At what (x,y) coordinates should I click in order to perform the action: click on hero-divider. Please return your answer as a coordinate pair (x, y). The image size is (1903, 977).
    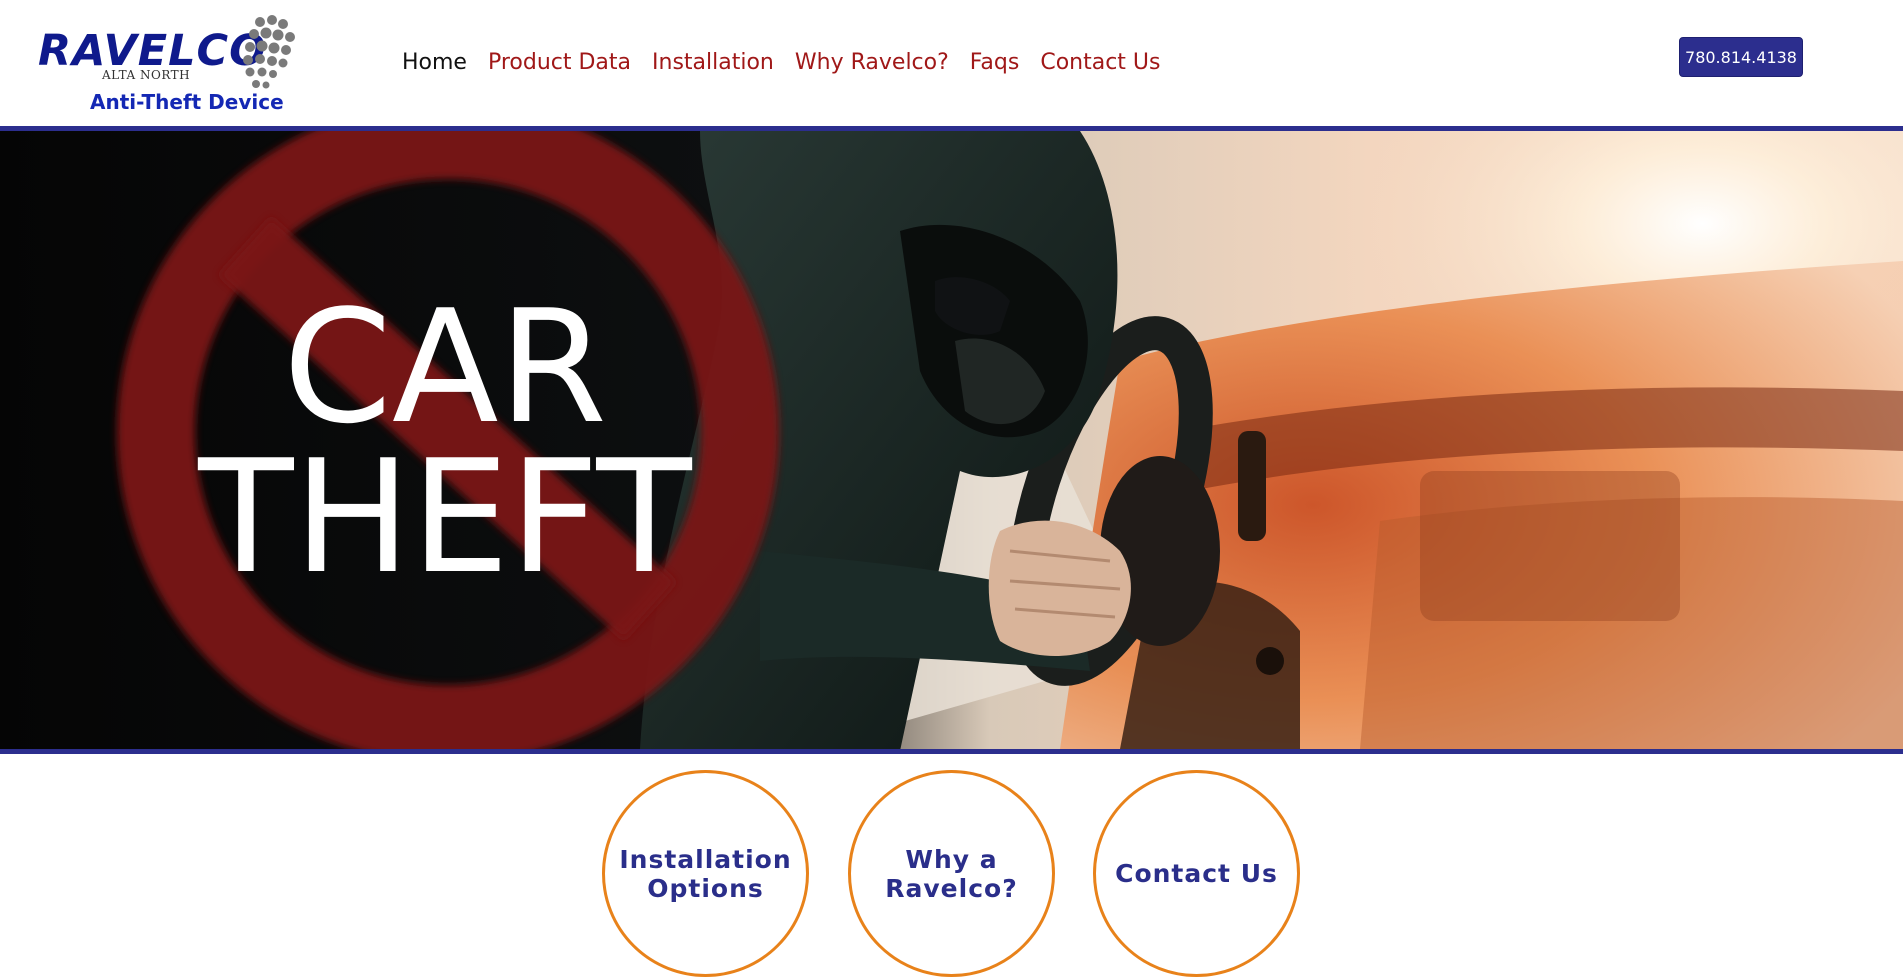
    Looking at the image, I should click on (951, 751).